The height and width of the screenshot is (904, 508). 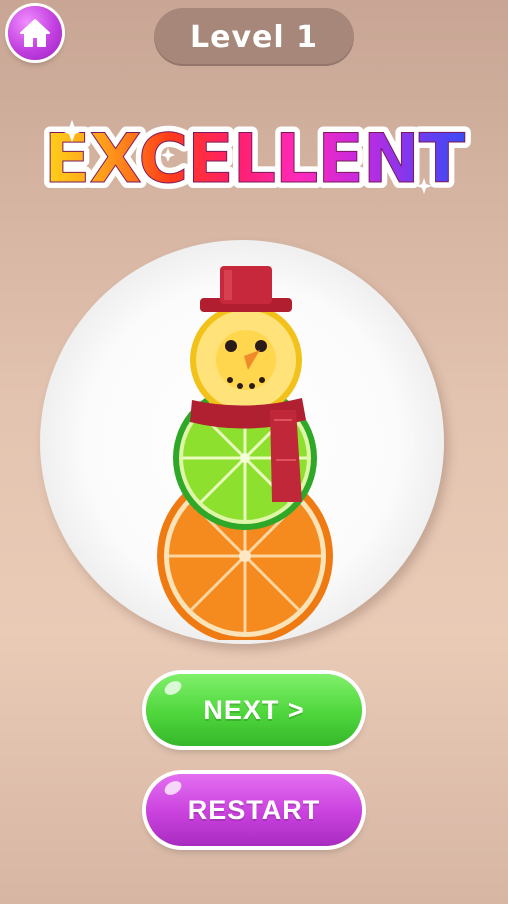 What do you see at coordinates (246, 289) in the screenshot?
I see `apple-hat` at bounding box center [246, 289].